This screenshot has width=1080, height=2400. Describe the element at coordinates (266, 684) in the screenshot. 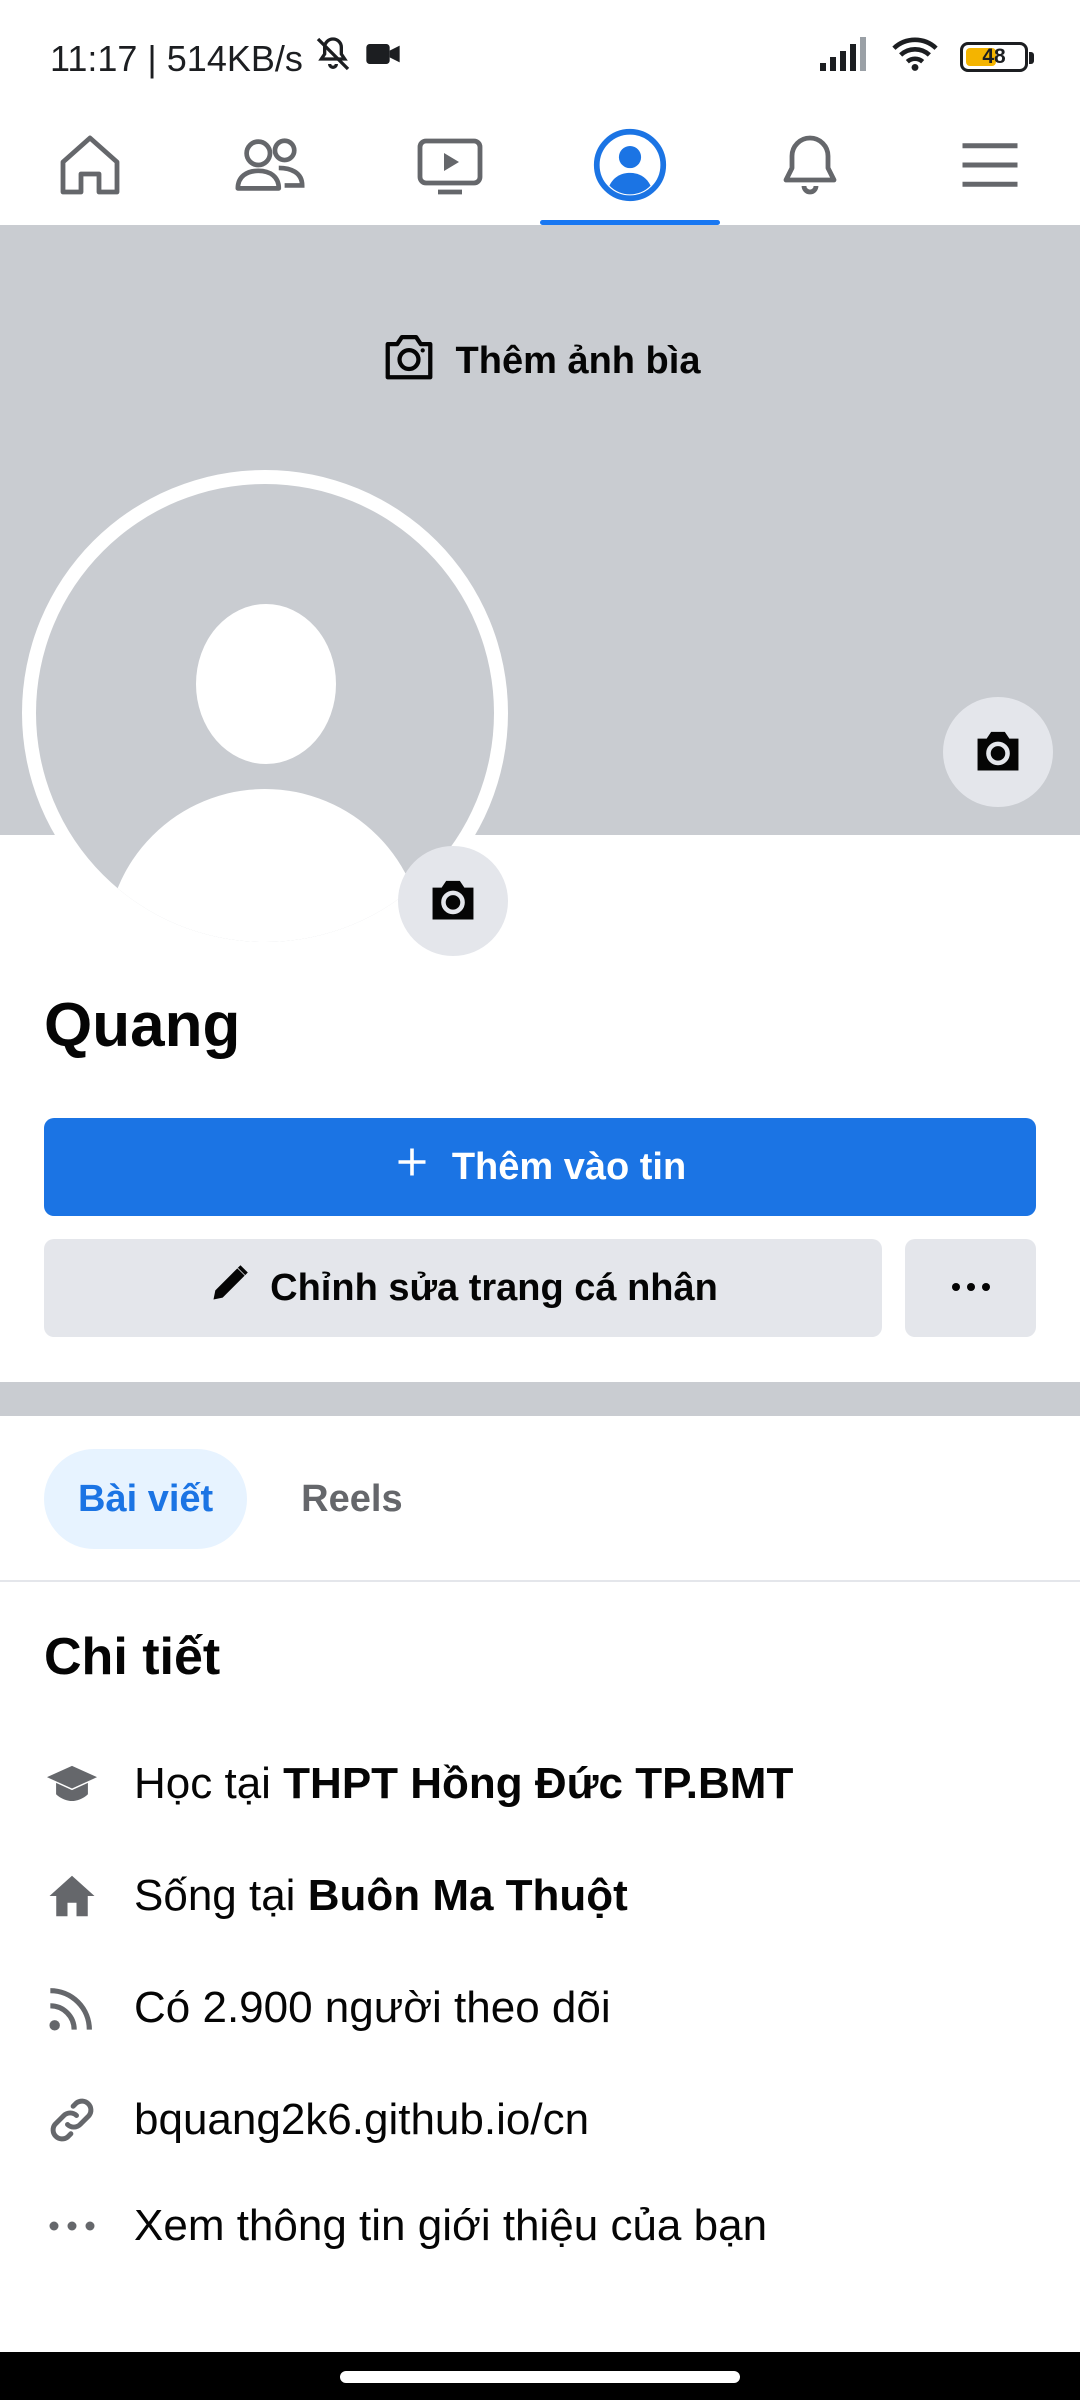

I see `avatar-head-shape` at that location.